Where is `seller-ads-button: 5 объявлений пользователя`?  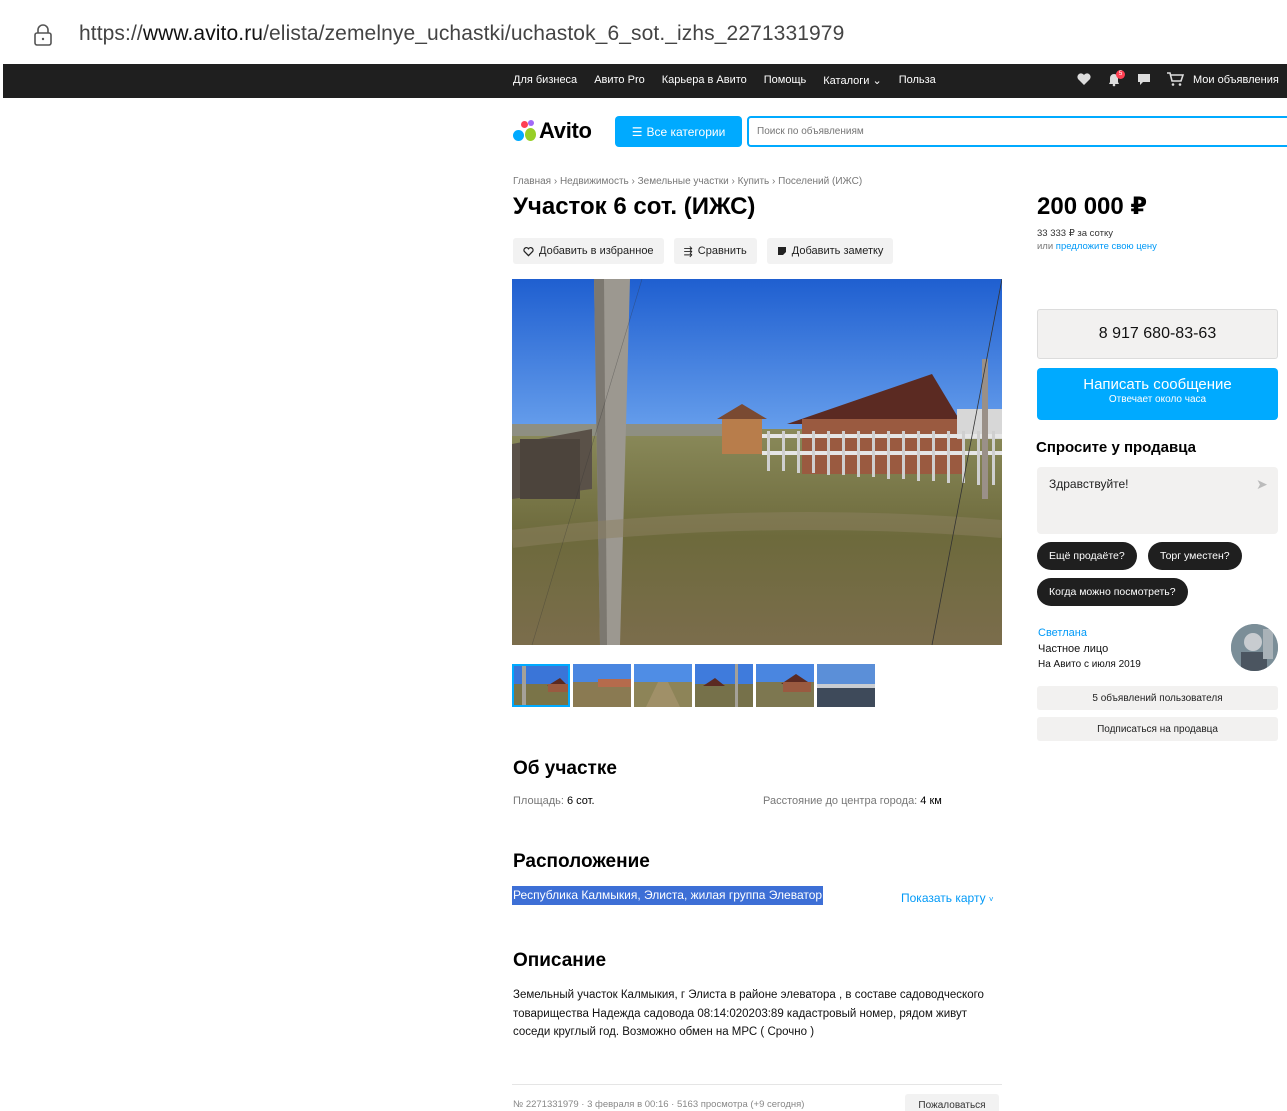
seller-ads-button: 5 объявлений пользователя is located at coordinates (1157, 698).